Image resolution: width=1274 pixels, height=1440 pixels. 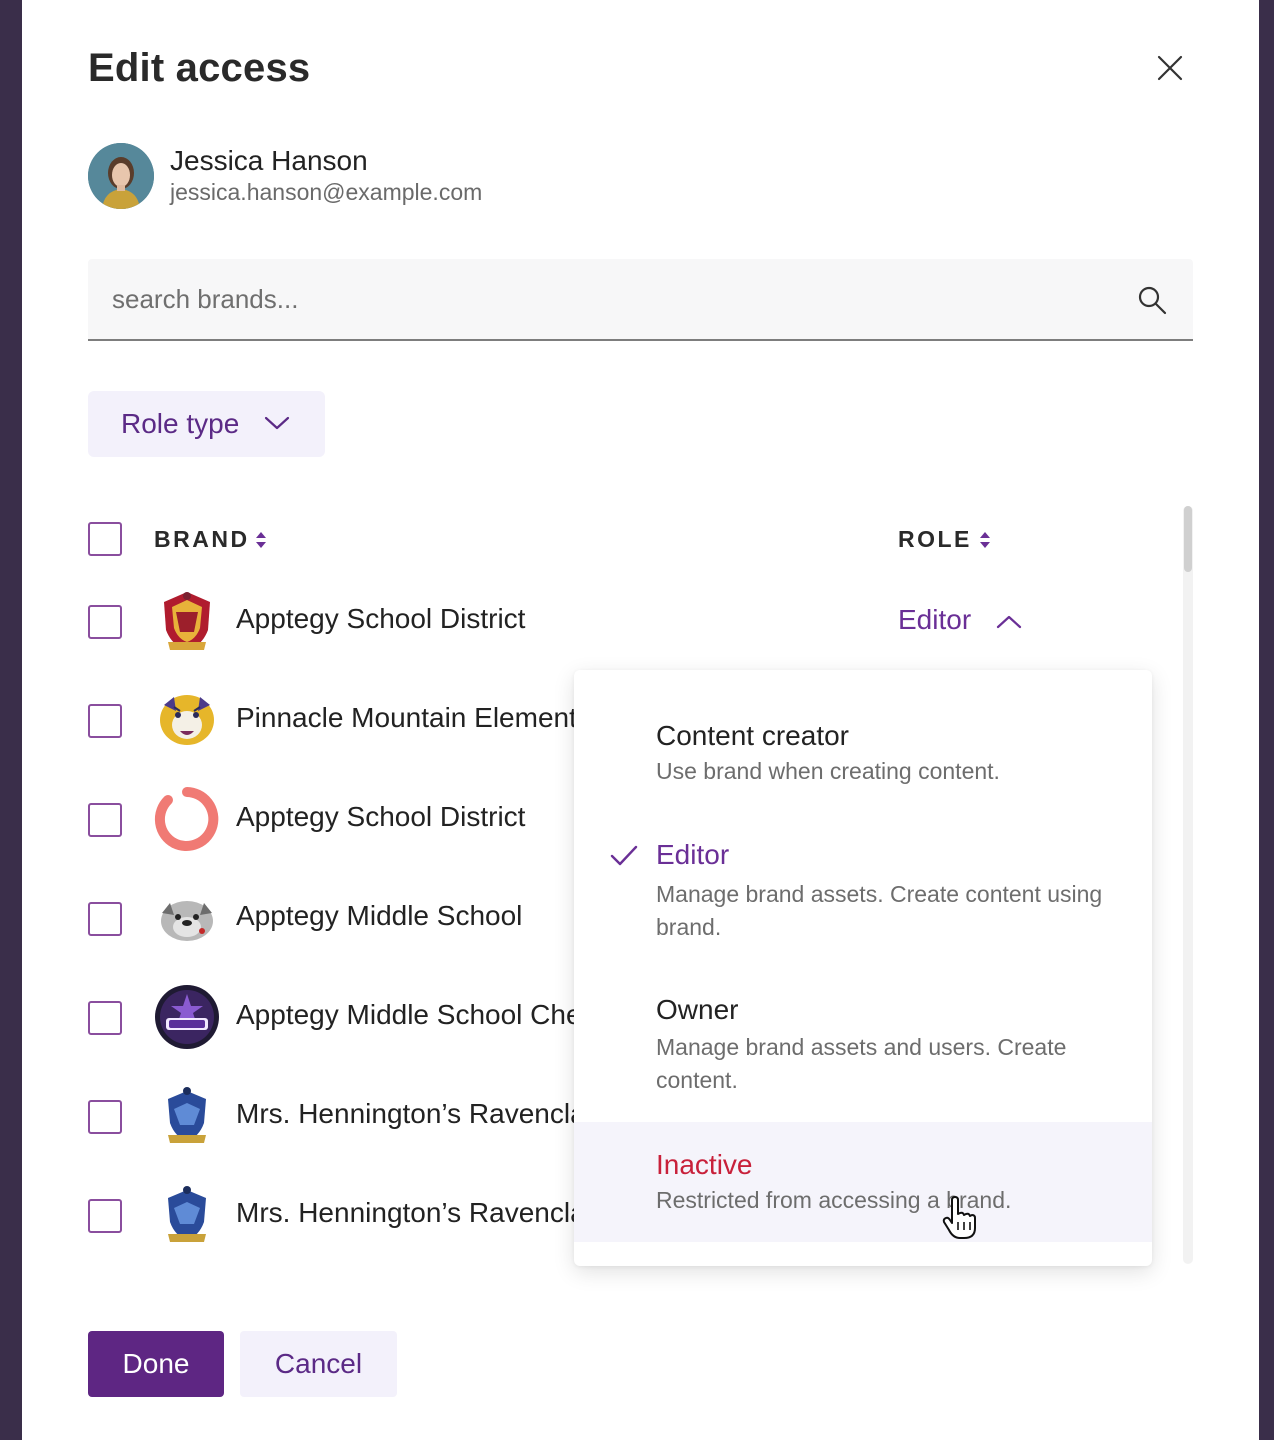 What do you see at coordinates (693, 854) in the screenshot?
I see `option-title: Editor` at bounding box center [693, 854].